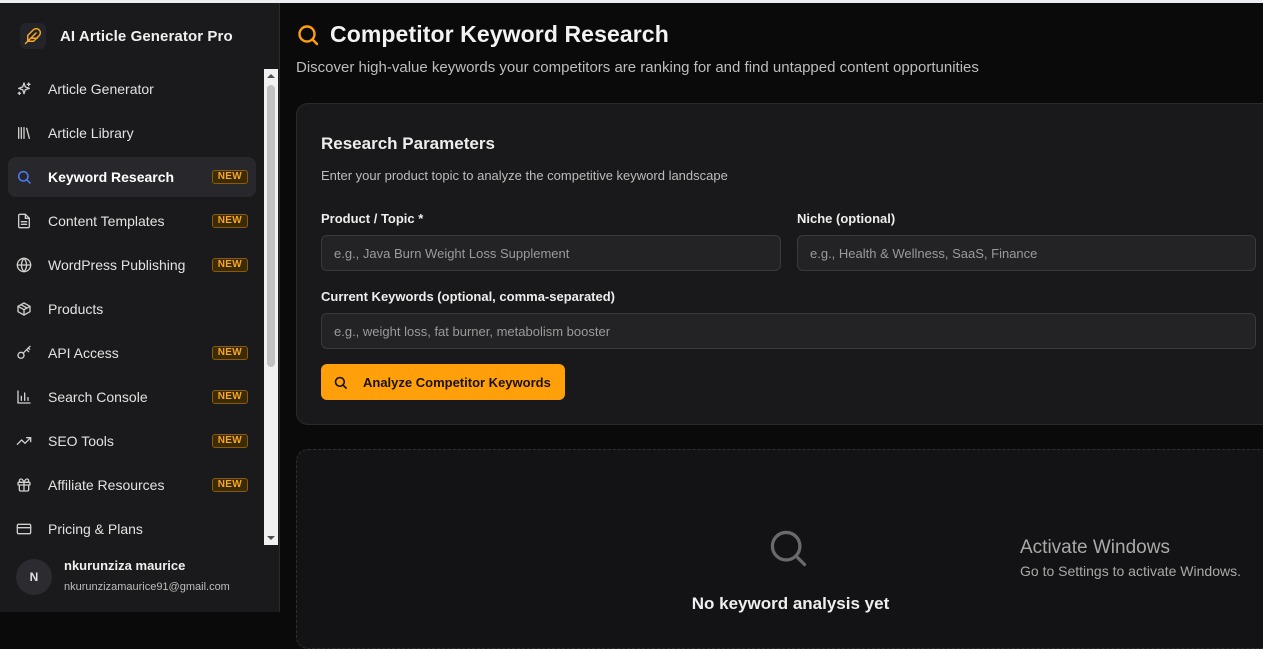  I want to click on sidebar-item-label: Pricing & Plans, so click(95, 529).